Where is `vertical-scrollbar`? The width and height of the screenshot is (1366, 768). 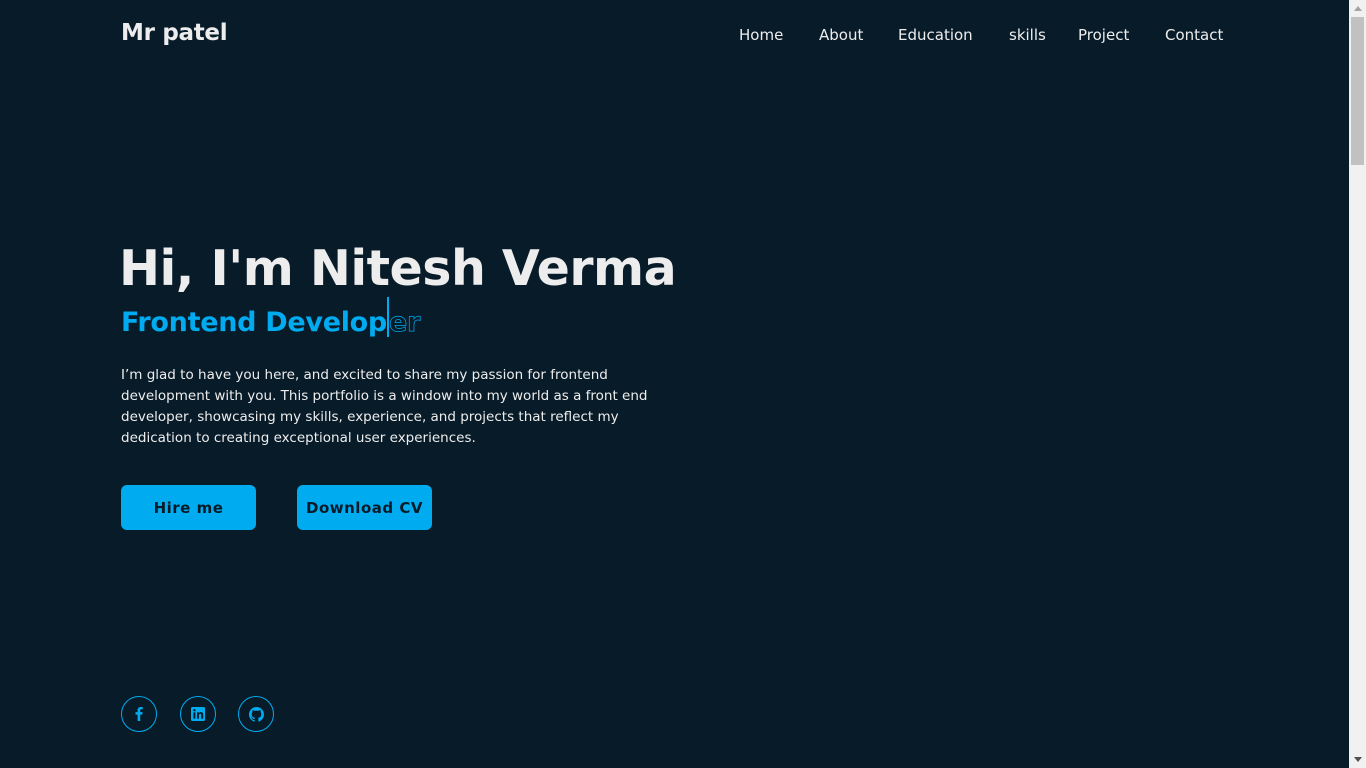 vertical-scrollbar is located at coordinates (1357, 384).